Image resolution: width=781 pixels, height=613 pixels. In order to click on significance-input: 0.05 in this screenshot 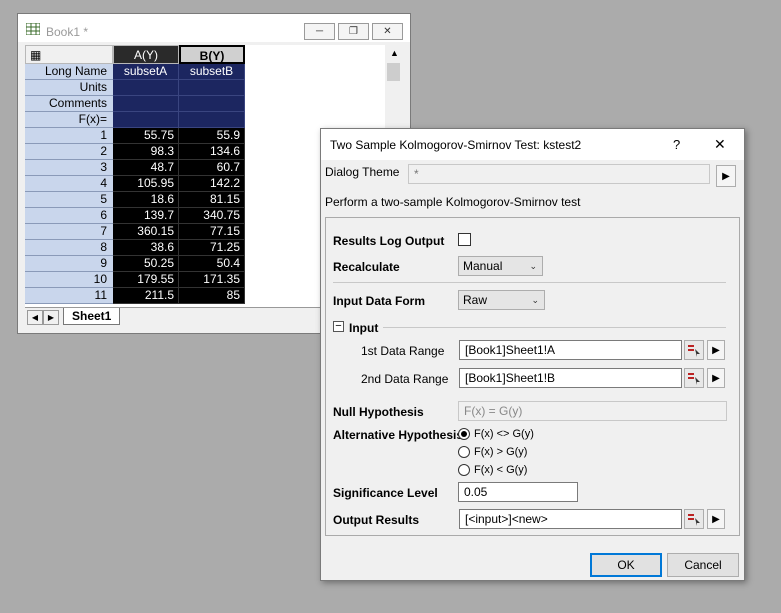, I will do `click(518, 492)`.